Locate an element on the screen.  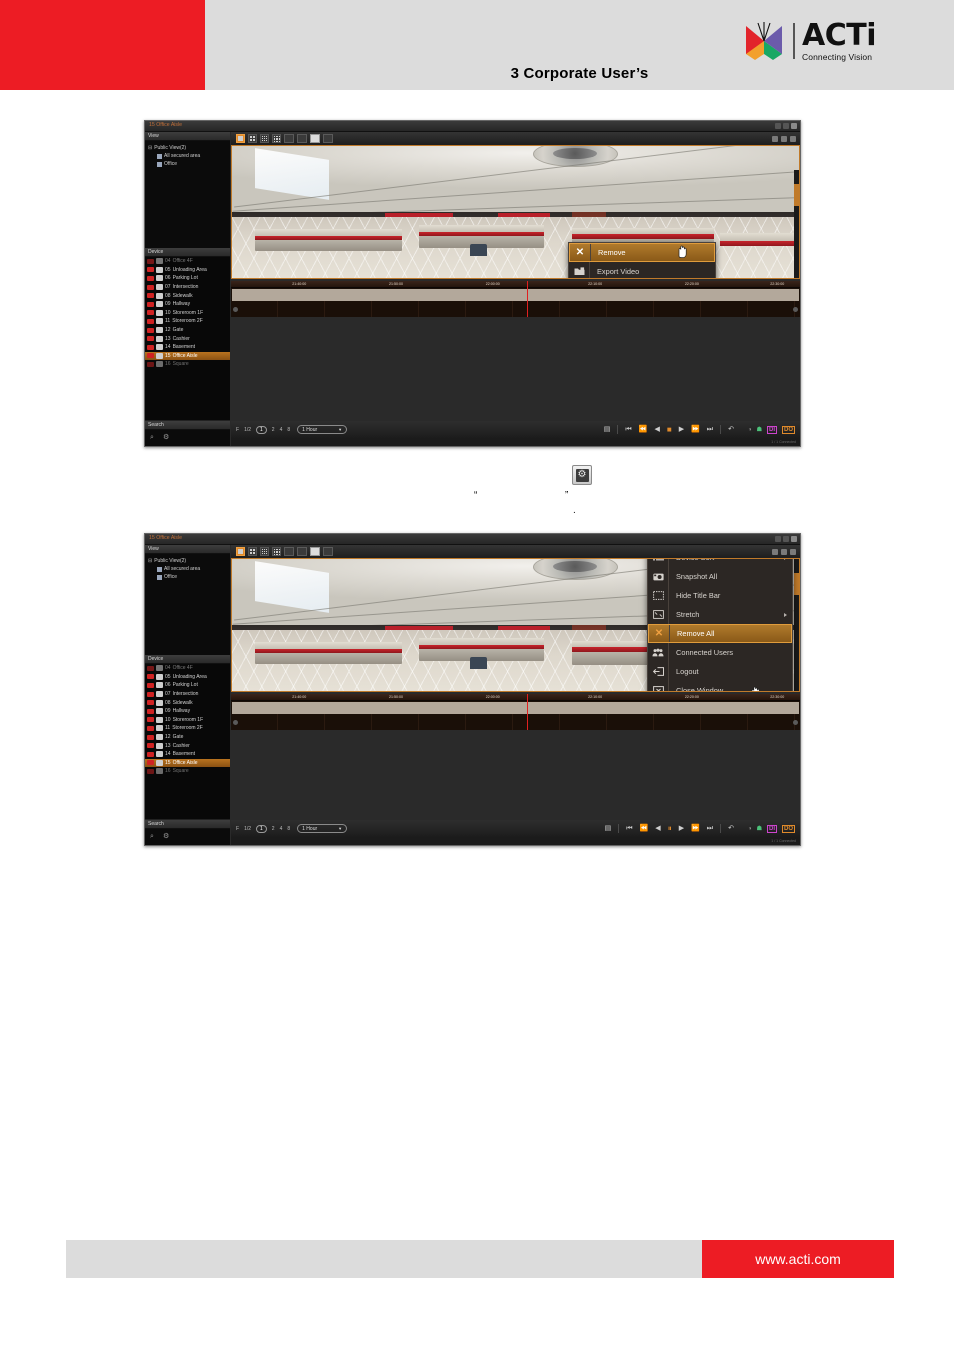
pause-button: ⏸ is located at coordinates (670, 828).